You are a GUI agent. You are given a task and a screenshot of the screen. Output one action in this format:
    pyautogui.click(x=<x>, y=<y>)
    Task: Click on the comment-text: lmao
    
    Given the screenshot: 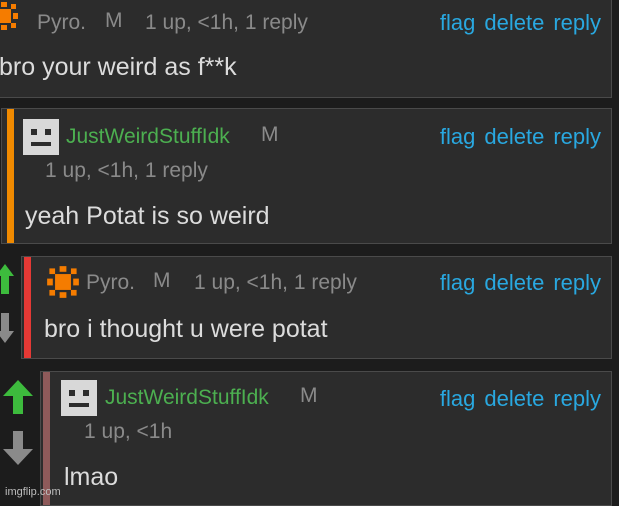 What is the action you would take?
    pyautogui.click(x=91, y=477)
    